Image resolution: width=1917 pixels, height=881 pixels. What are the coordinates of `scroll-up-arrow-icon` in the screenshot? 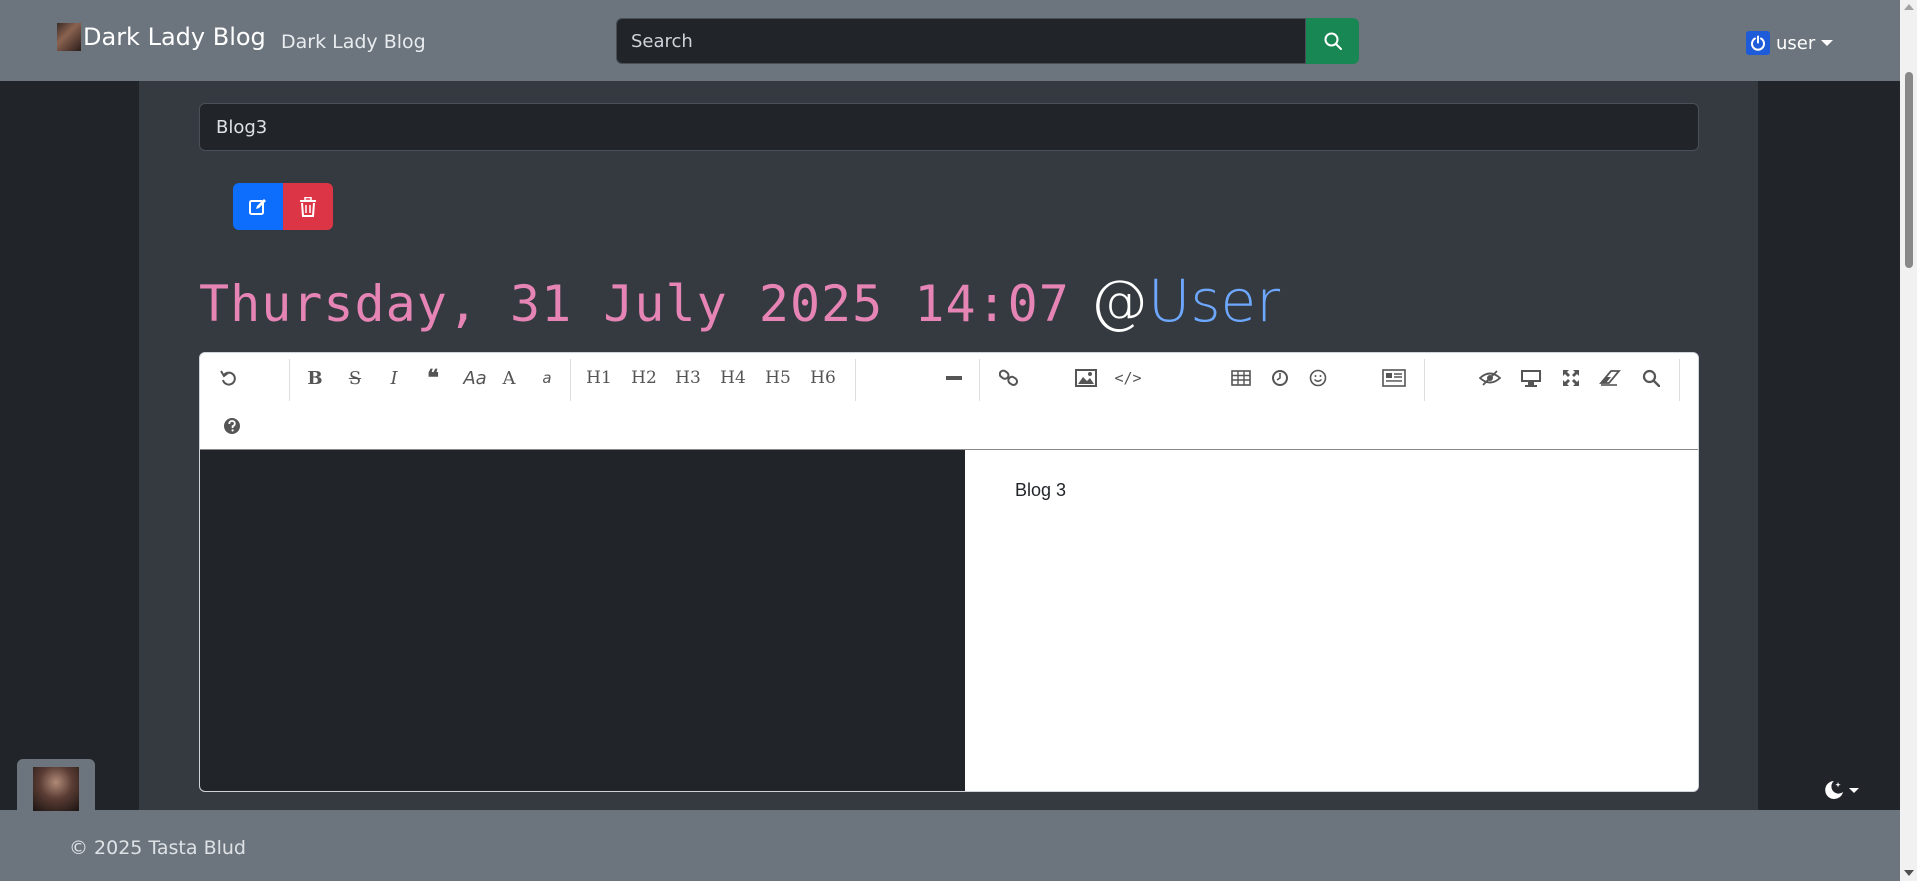 It's located at (1909, 7).